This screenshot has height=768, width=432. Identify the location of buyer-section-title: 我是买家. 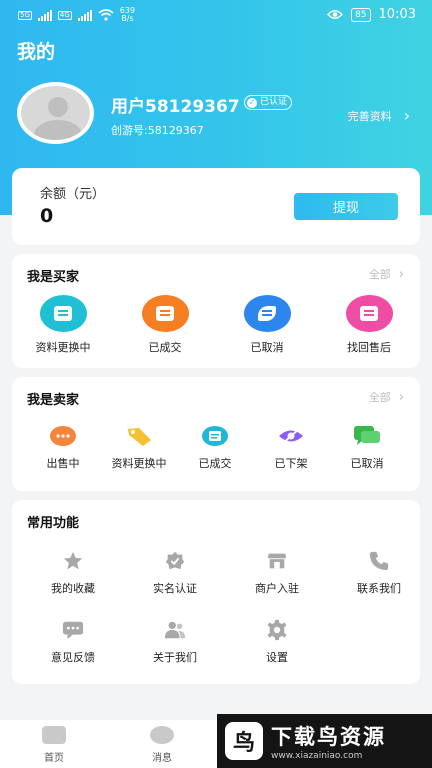
(53, 277).